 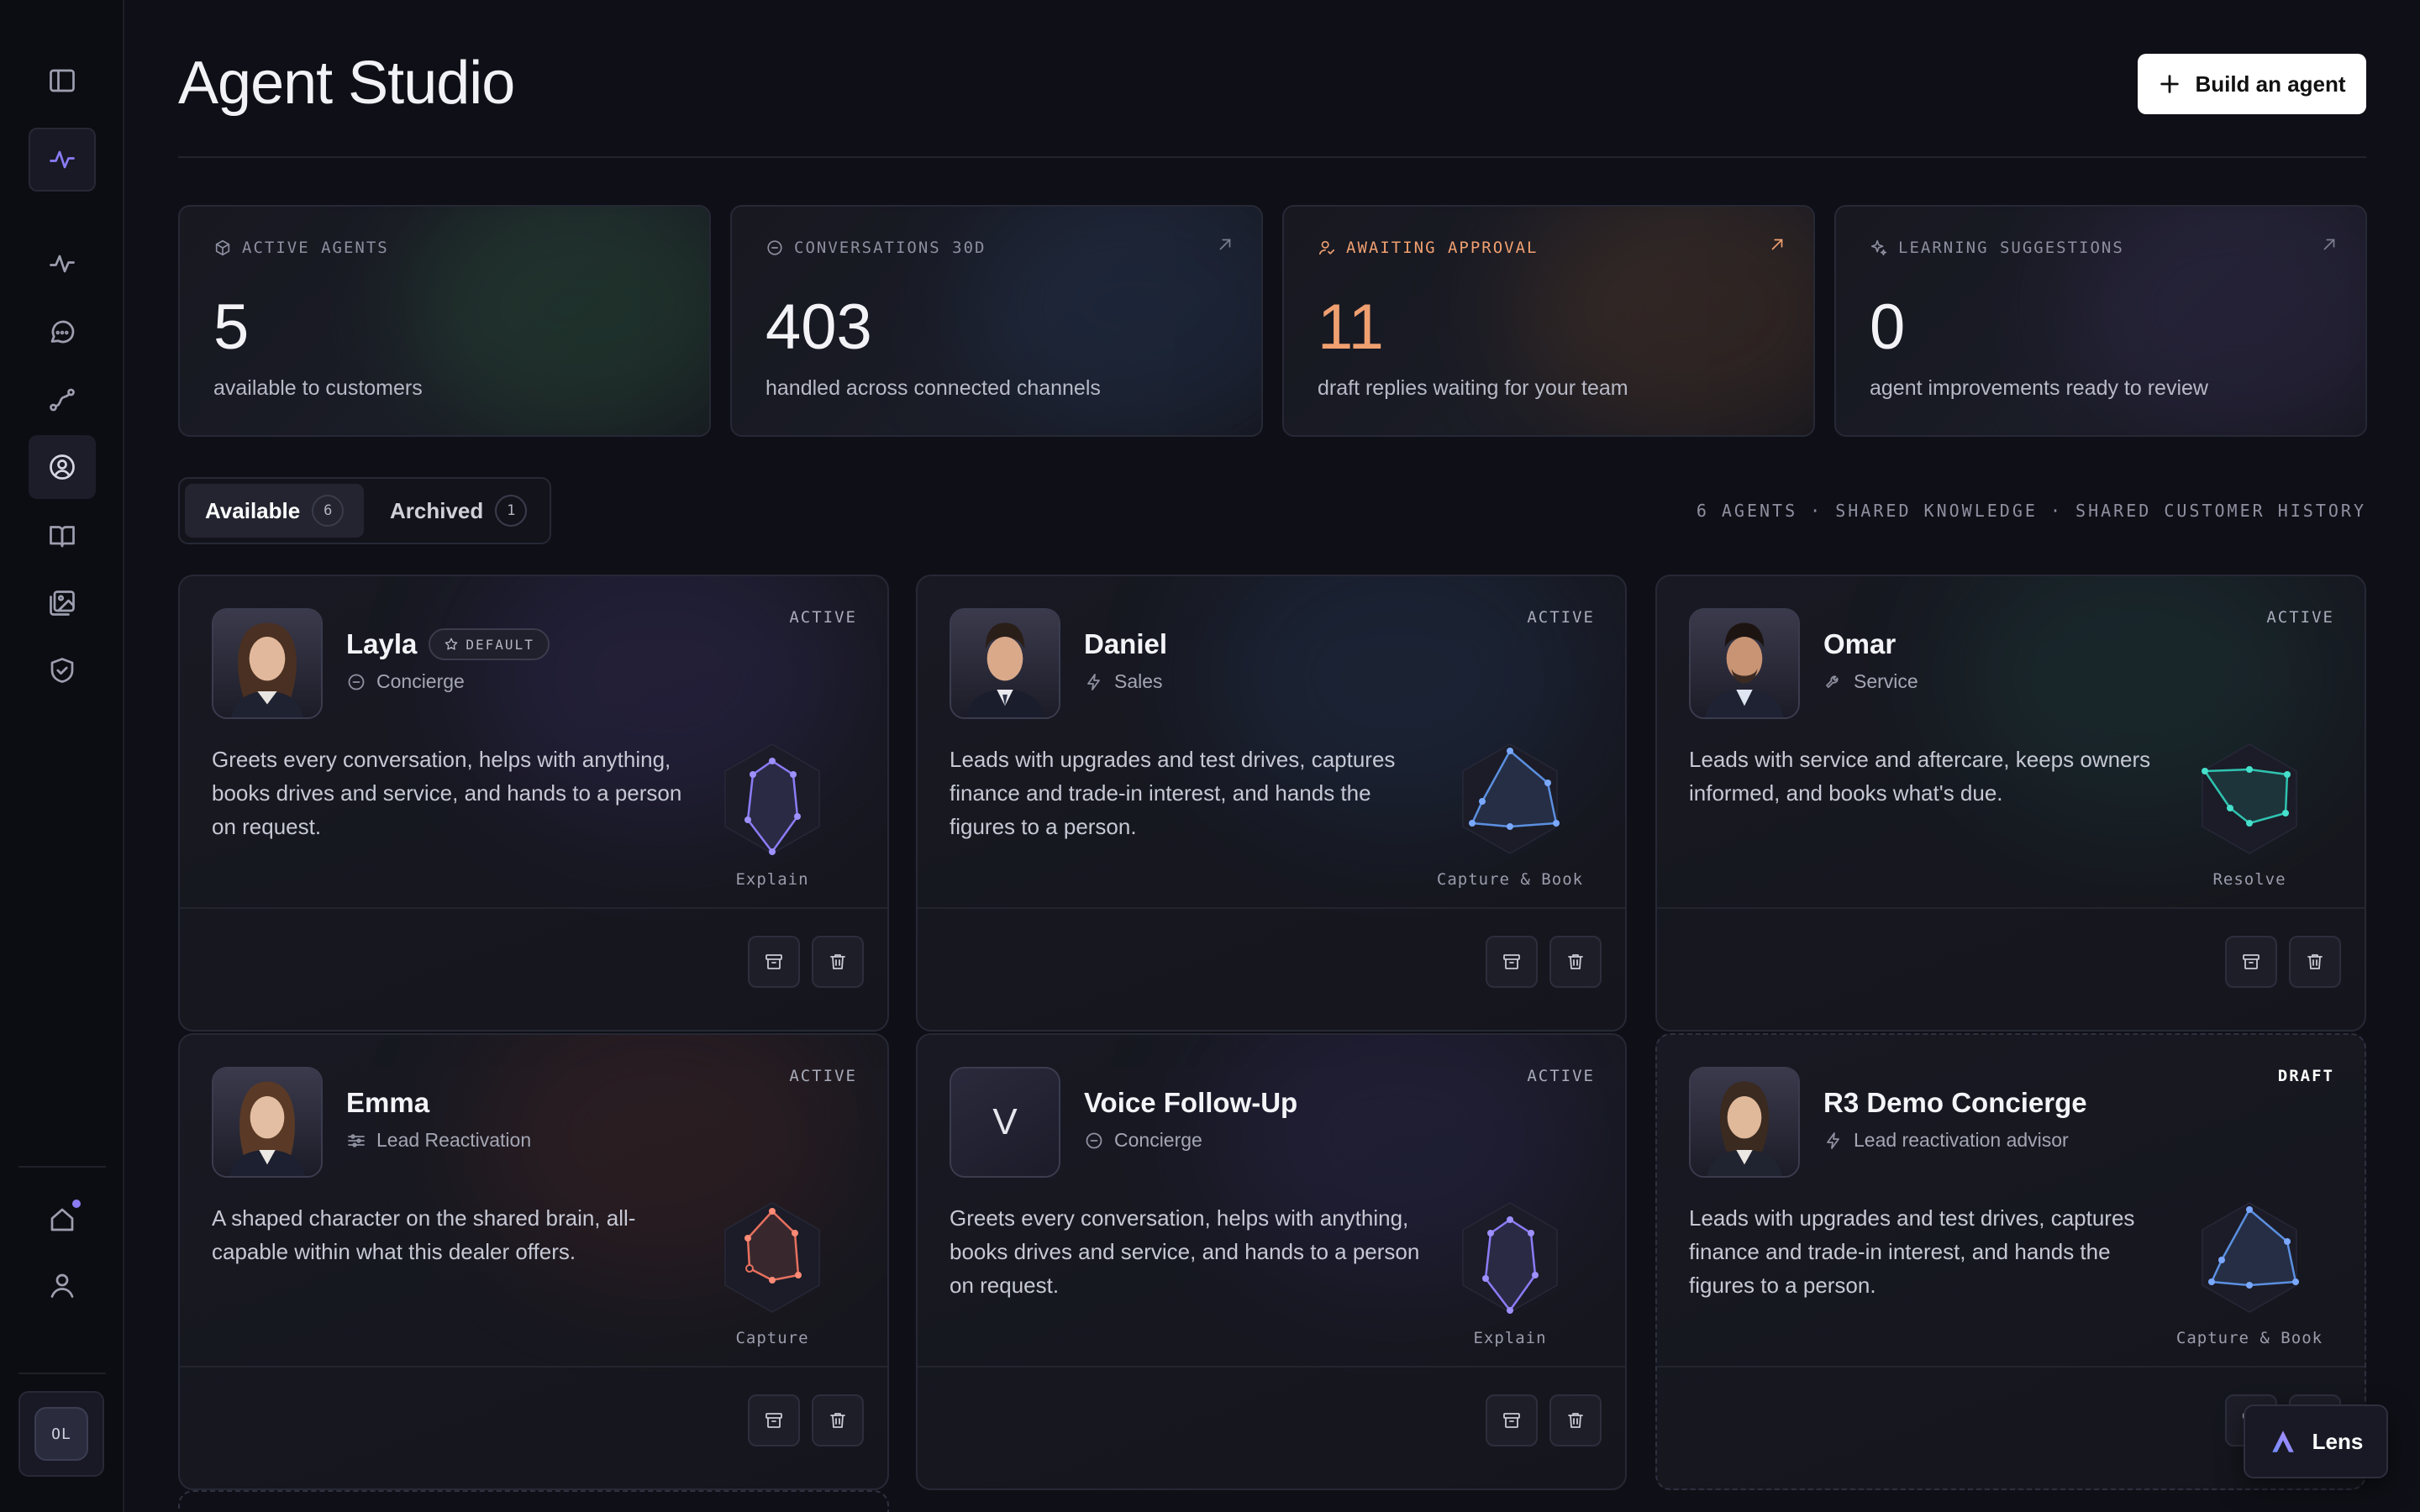 I want to click on new-agent-card-placeholder, so click(x=533, y=1501).